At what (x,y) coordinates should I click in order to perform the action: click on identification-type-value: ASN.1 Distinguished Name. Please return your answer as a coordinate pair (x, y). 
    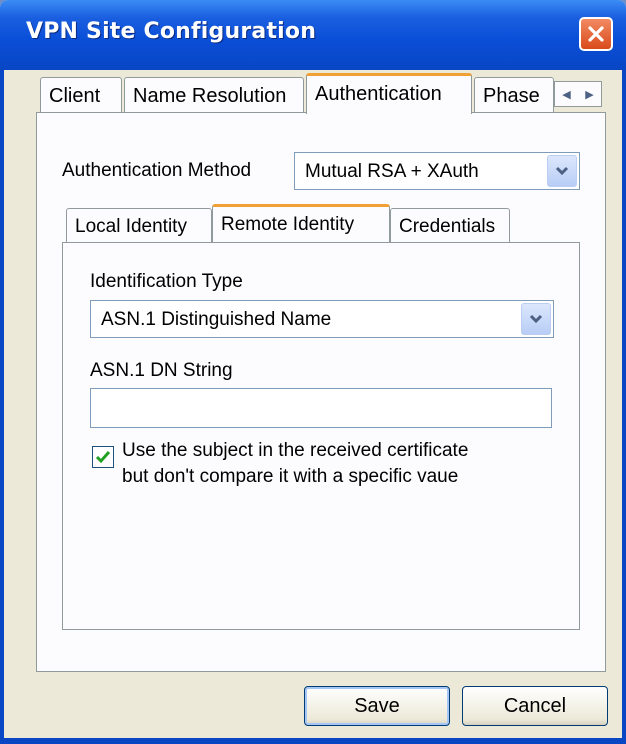
    Looking at the image, I should click on (216, 319).